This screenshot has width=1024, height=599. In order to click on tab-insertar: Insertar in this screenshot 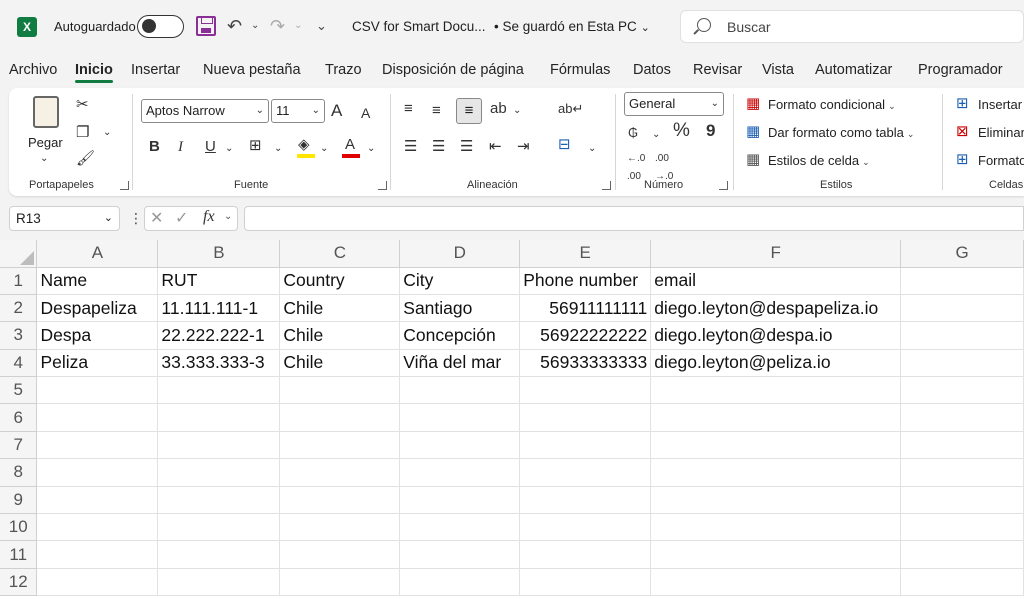, I will do `click(155, 70)`.